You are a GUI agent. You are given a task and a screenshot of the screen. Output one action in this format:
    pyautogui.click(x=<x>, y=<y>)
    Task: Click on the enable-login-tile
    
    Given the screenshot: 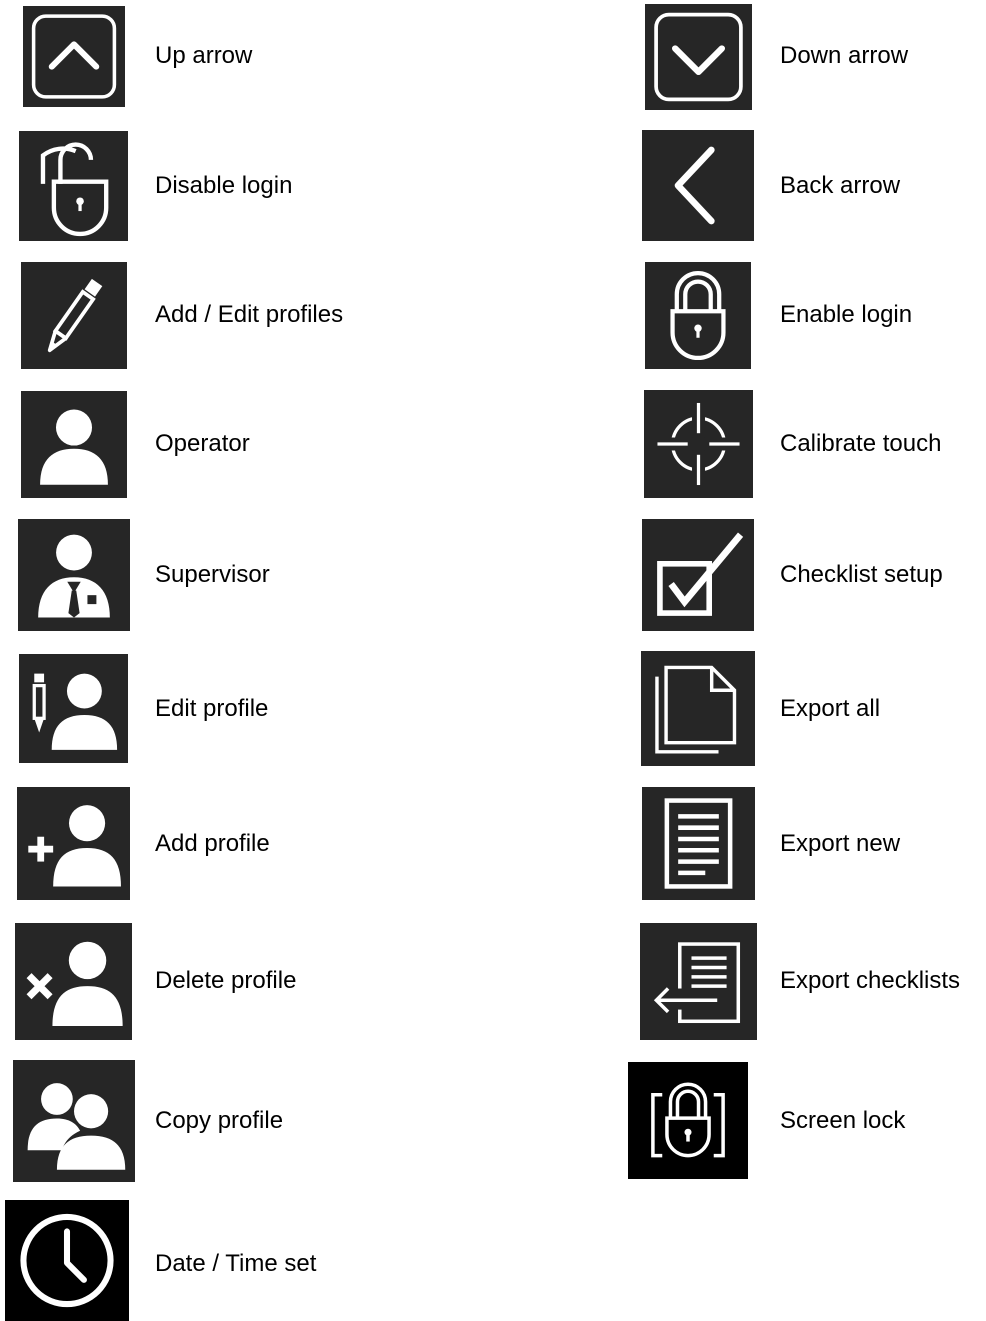 What is the action you would take?
    pyautogui.click(x=698, y=315)
    